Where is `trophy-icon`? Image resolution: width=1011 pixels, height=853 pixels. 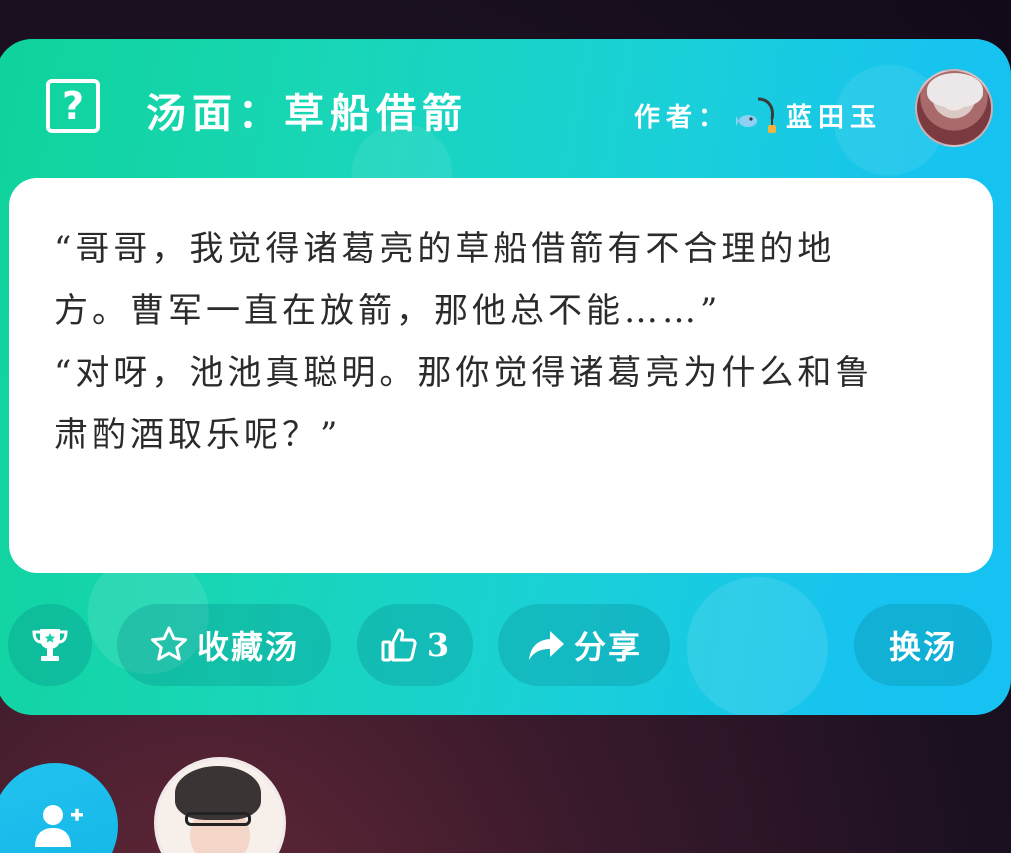
trophy-icon is located at coordinates (50, 645).